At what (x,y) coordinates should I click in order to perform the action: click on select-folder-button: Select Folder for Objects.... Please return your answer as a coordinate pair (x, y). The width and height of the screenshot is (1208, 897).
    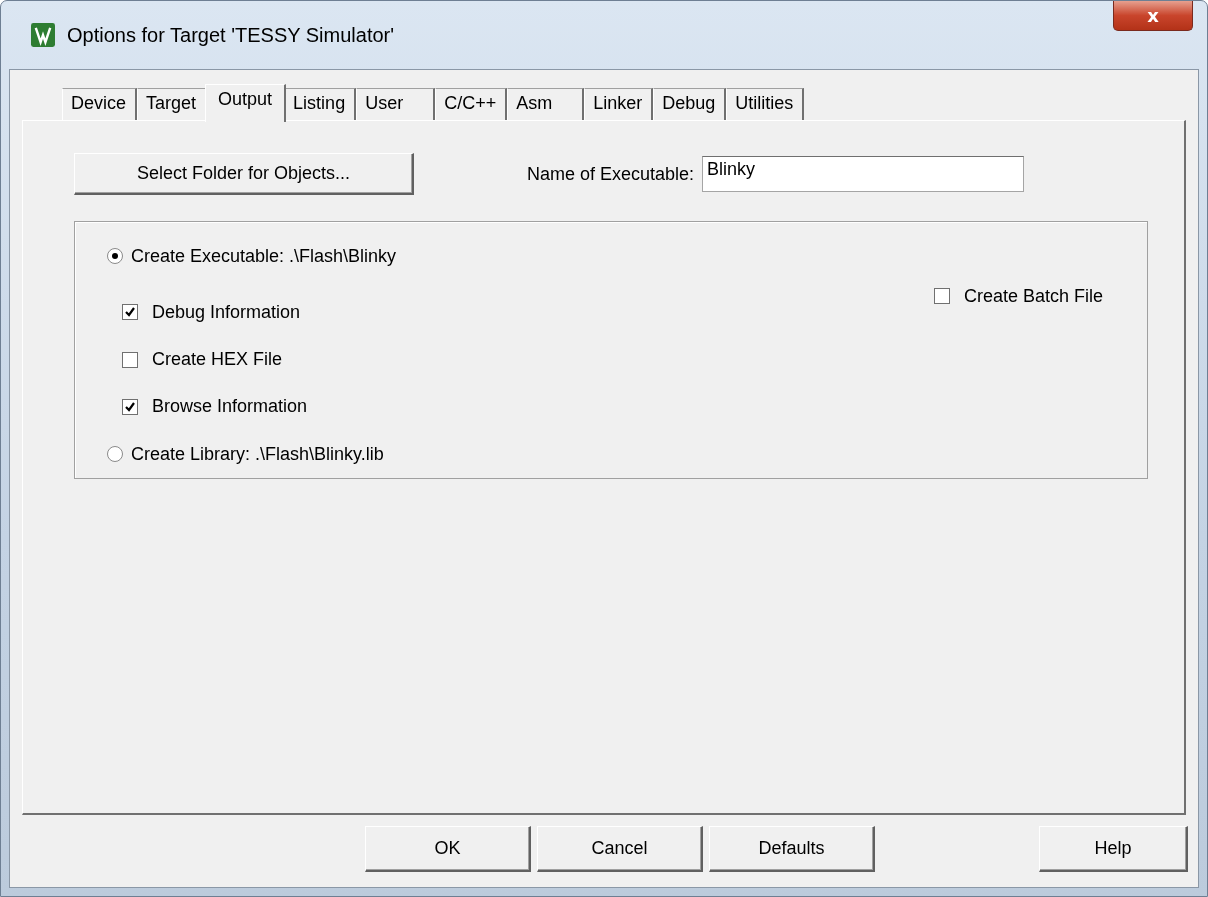
    Looking at the image, I should click on (244, 174).